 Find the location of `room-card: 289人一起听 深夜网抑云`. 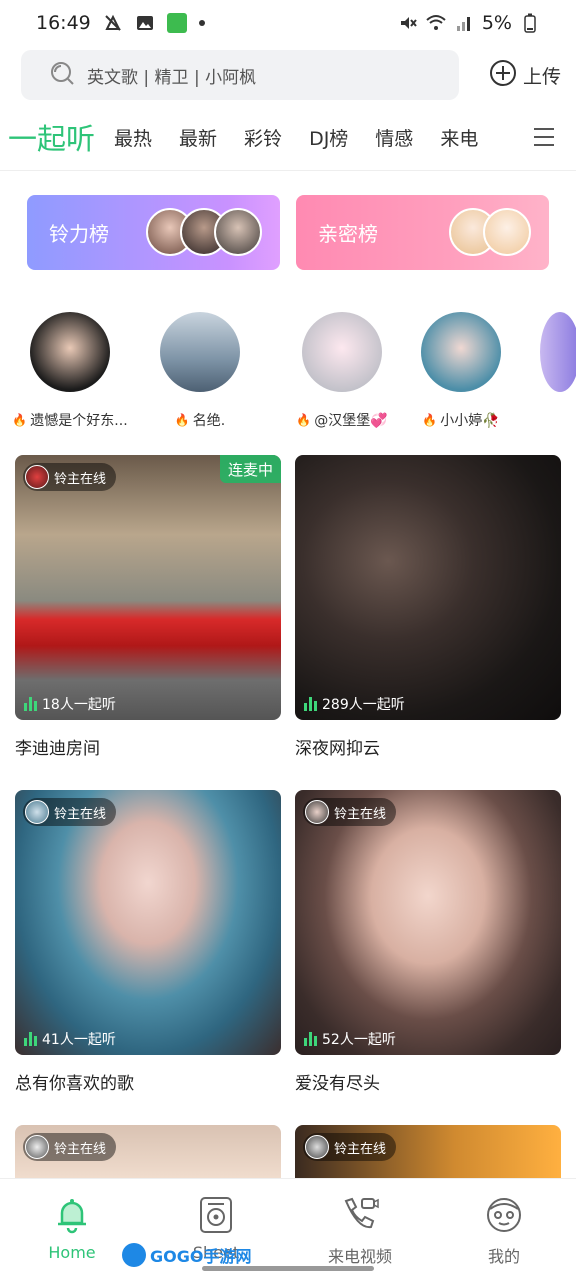

room-card: 289人一起听 深夜网抑云 is located at coordinates (428, 607).